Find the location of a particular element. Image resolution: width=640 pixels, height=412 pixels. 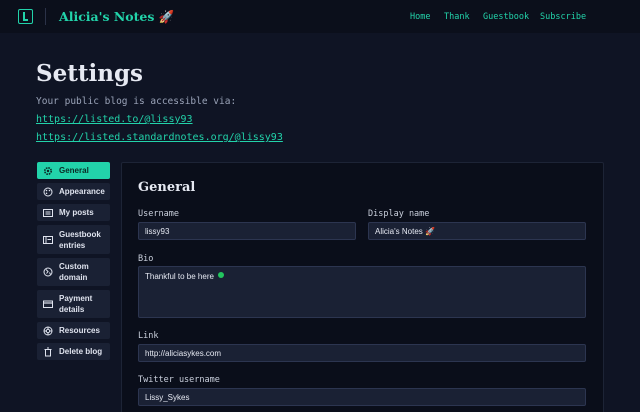

sidebar-item-label: Custom domain is located at coordinates (74, 272).